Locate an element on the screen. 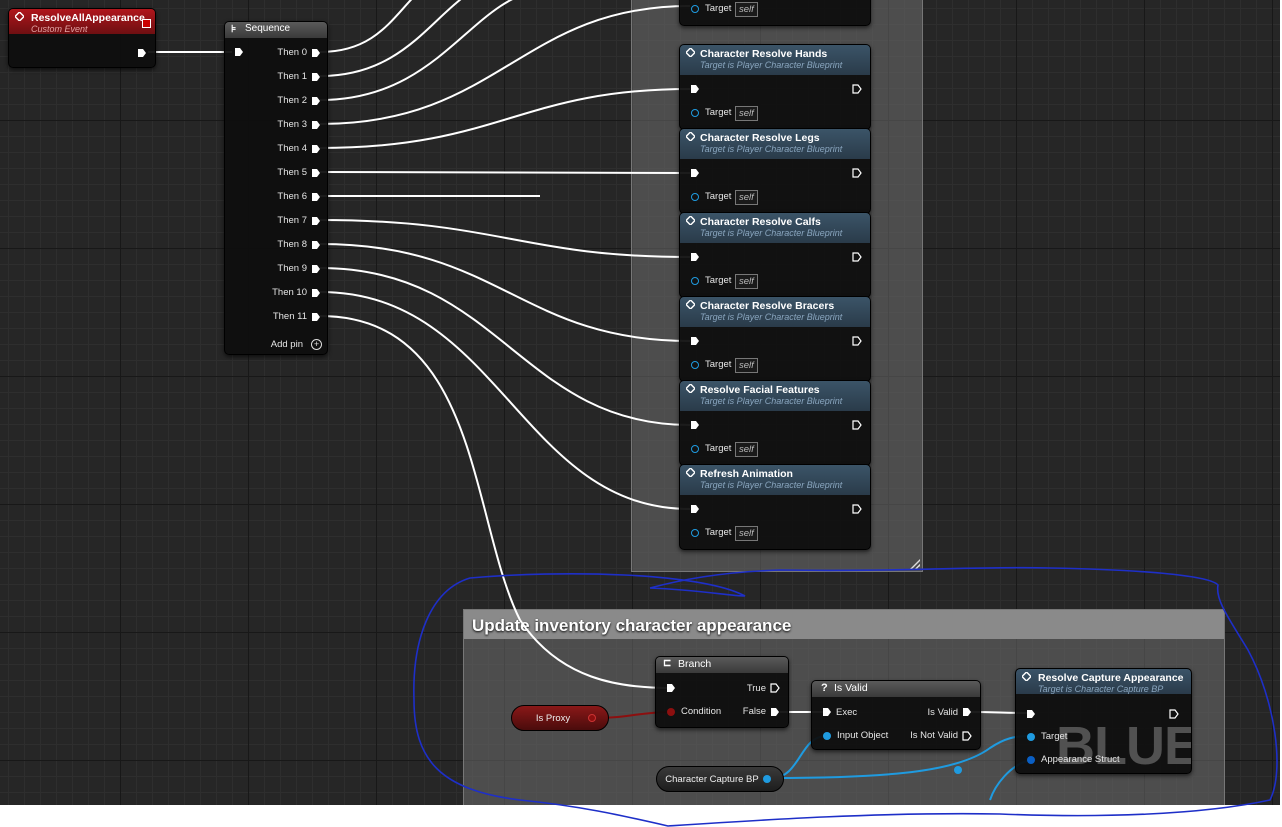 This screenshot has height=827, width=1282. branch-node: ⊏ Branch True Condition False is located at coordinates (722, 692).